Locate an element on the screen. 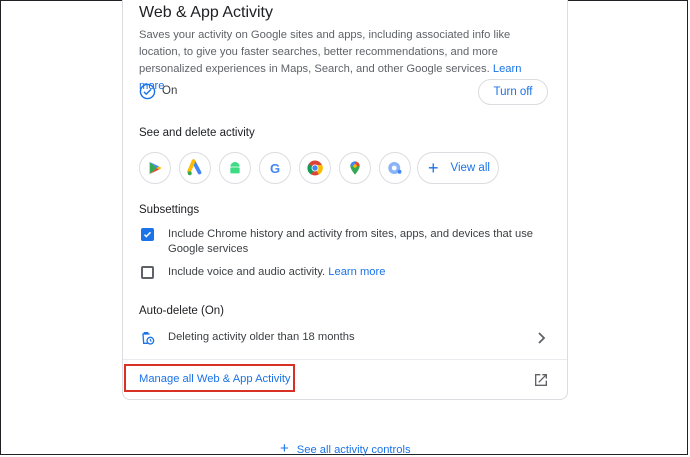 This screenshot has width=690, height=457. google-play-icon is located at coordinates (155, 168).